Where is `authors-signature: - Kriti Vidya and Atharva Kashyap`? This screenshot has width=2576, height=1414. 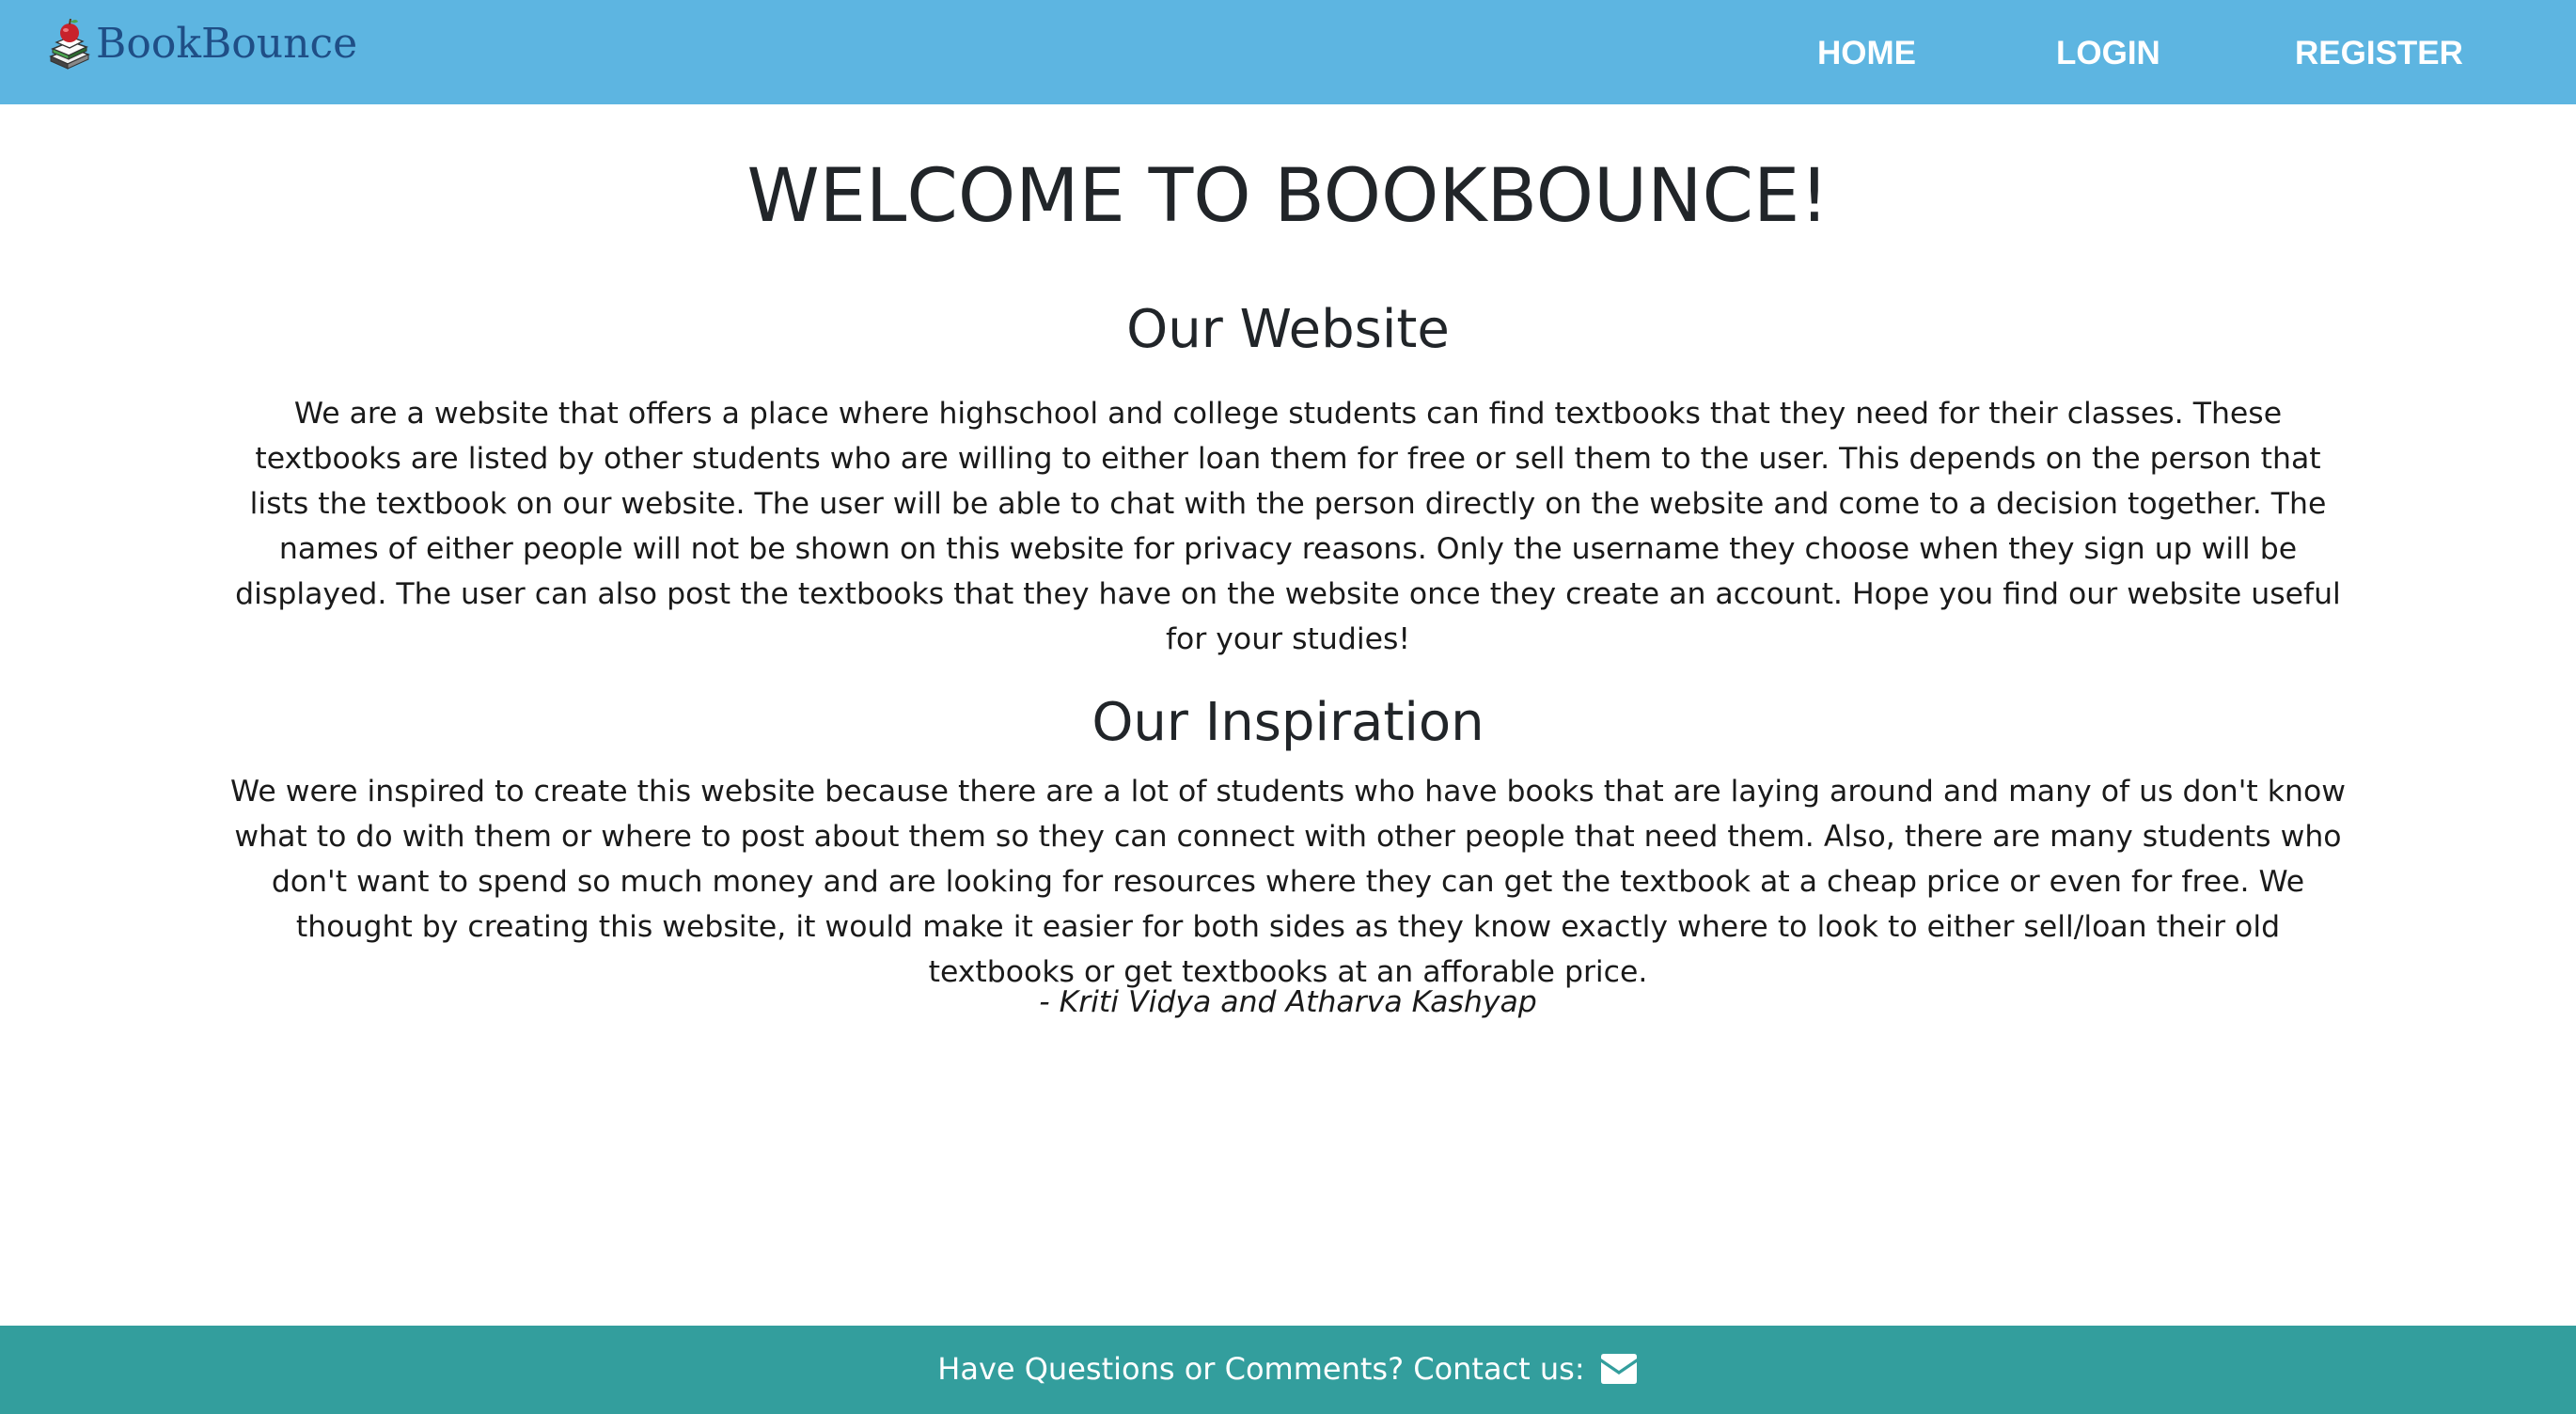 authors-signature: - Kriti Vidya and Atharva Kashyap is located at coordinates (1288, 1002).